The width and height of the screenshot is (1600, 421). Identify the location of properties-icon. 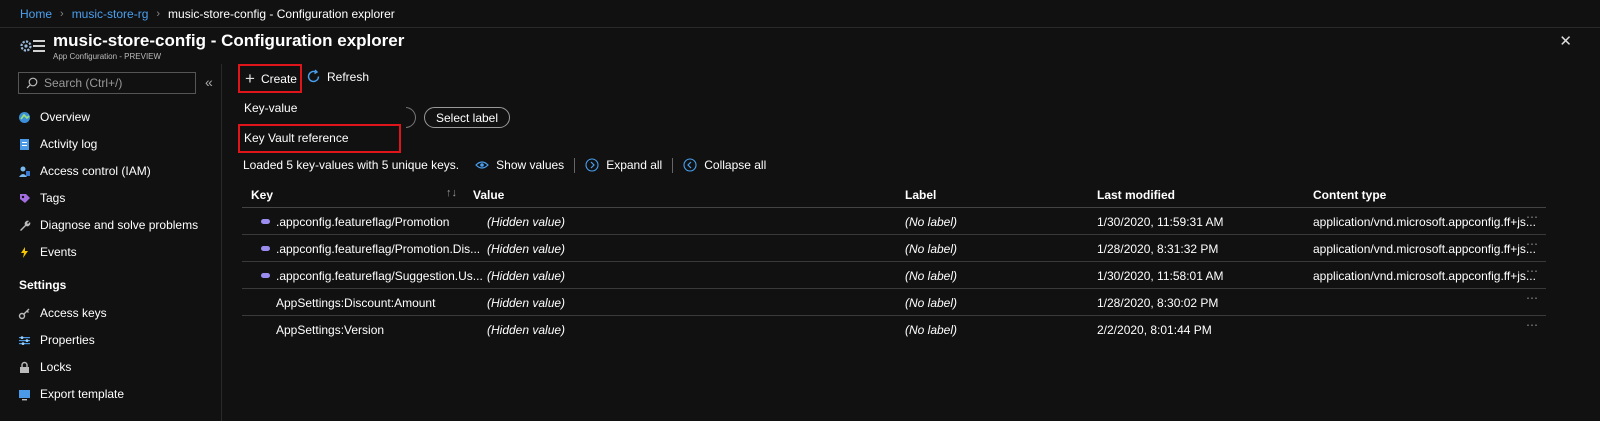
(24, 340).